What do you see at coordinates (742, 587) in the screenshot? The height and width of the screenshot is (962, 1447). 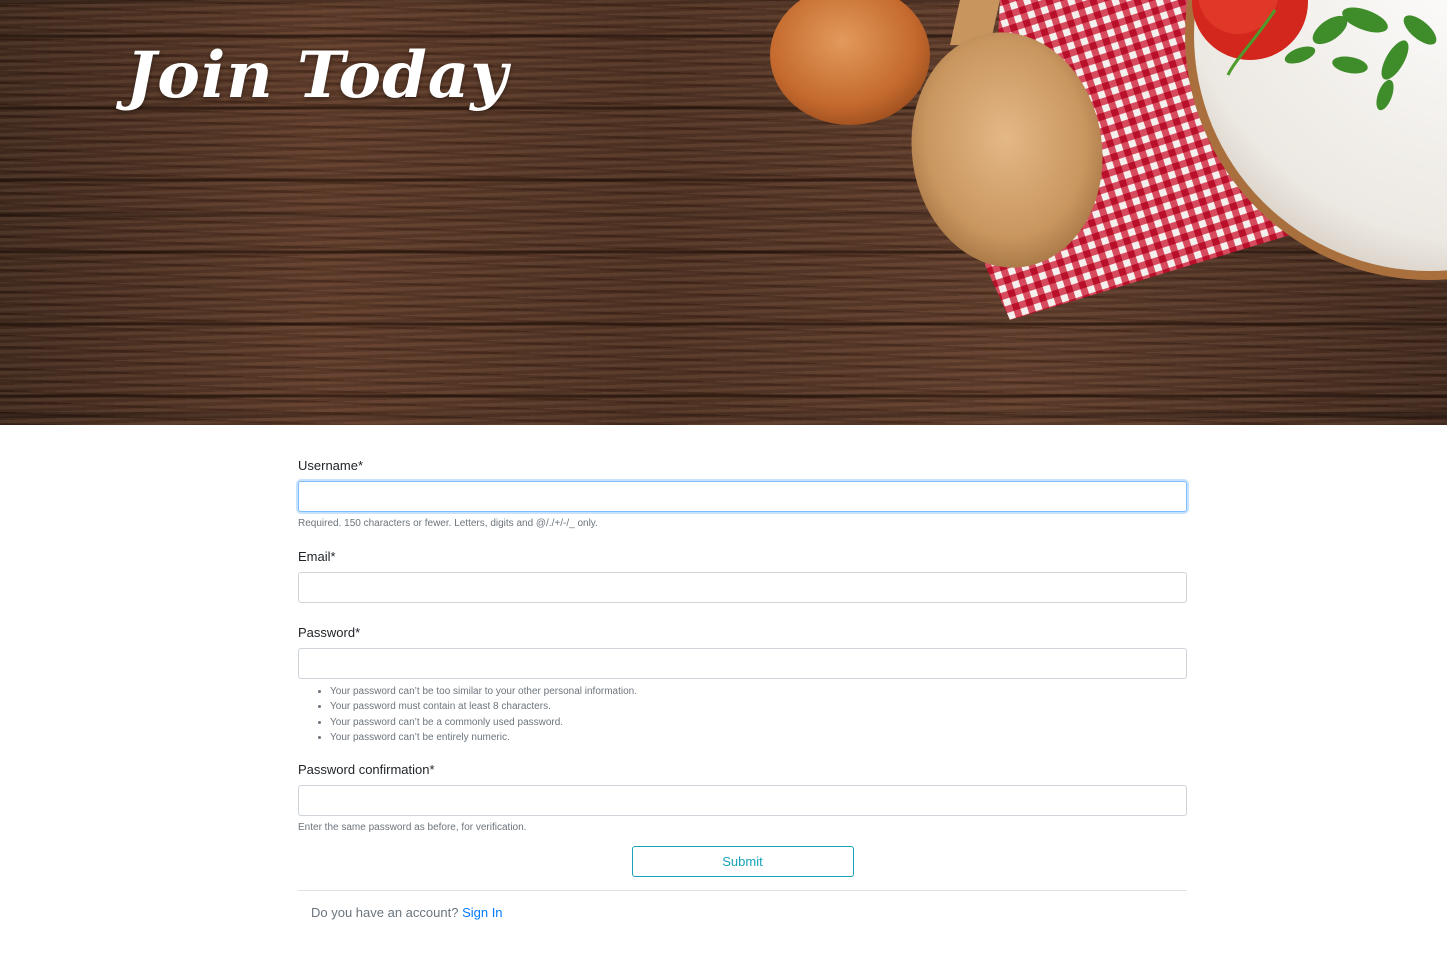 I see `email-input` at bounding box center [742, 587].